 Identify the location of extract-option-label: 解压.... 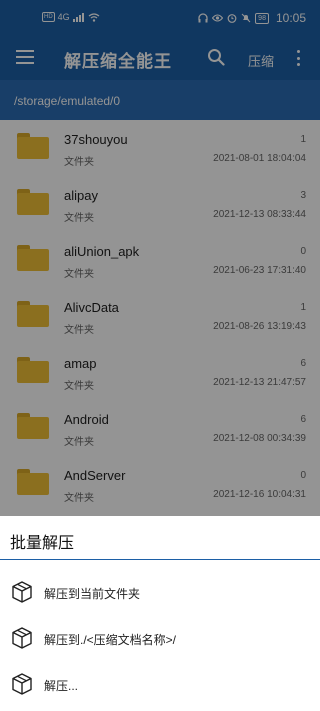
(61, 686).